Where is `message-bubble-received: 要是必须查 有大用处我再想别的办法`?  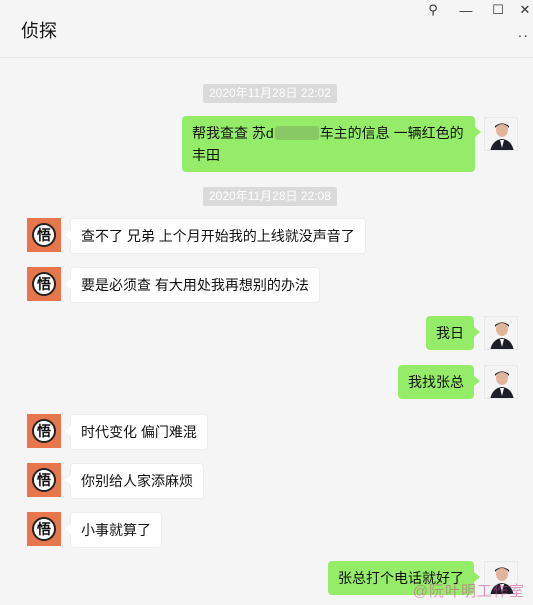 message-bubble-received: 要是必须查 有大用处我再想别的办法 is located at coordinates (192, 285).